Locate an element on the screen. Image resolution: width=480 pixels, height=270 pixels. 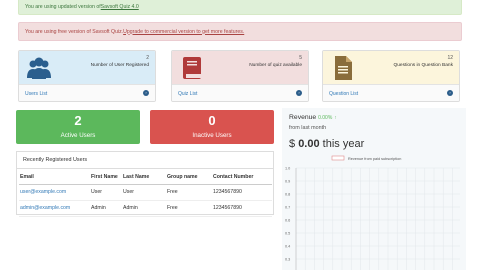
last-name-cell: Admin is located at coordinates (144, 208).